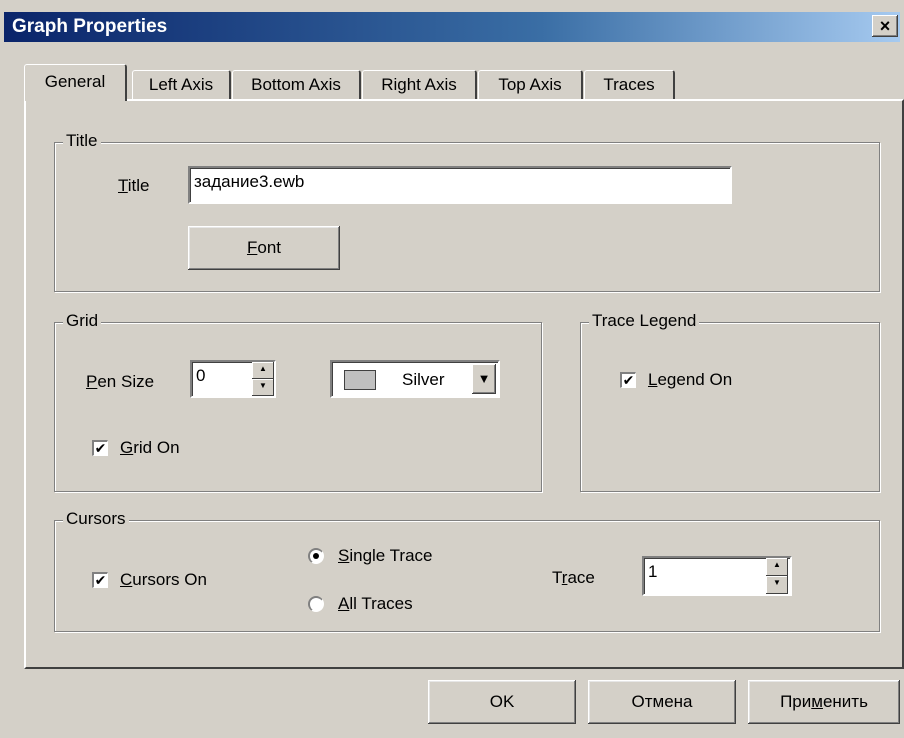  Describe the element at coordinates (484, 379) in the screenshot. I see `chevron-down-icon: ▼` at that location.